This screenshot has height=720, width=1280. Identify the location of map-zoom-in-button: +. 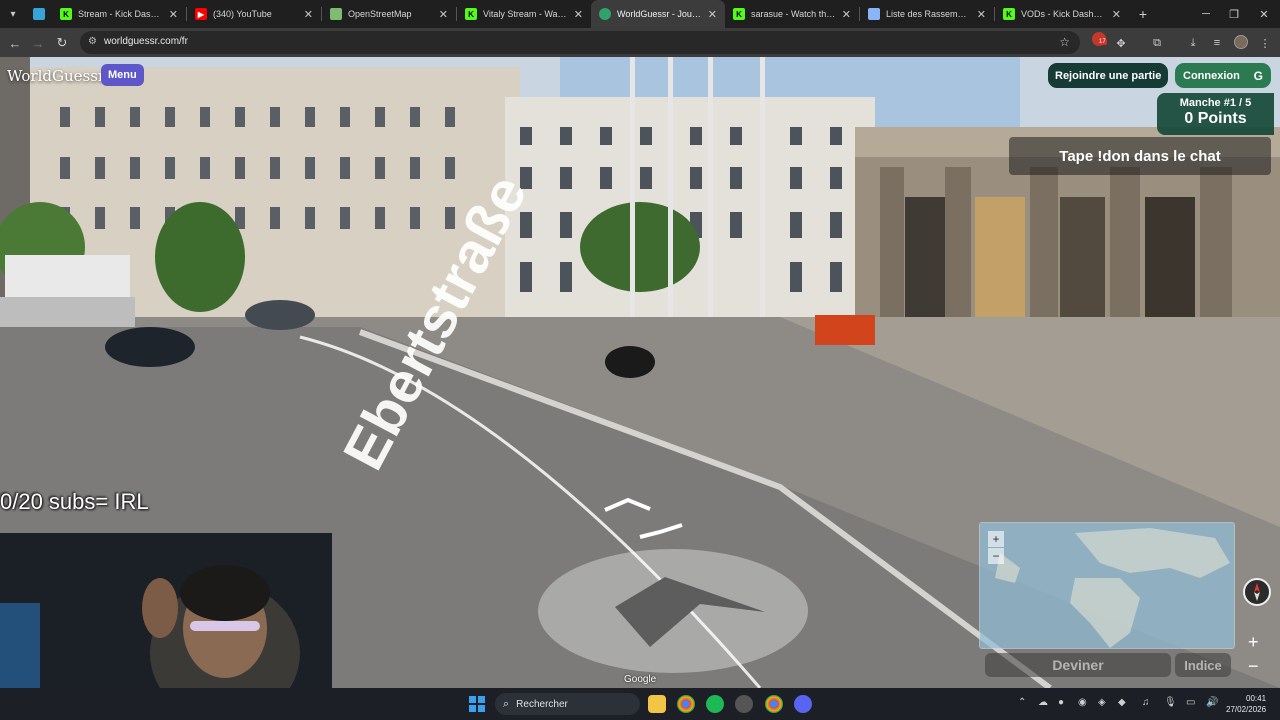
(996, 539).